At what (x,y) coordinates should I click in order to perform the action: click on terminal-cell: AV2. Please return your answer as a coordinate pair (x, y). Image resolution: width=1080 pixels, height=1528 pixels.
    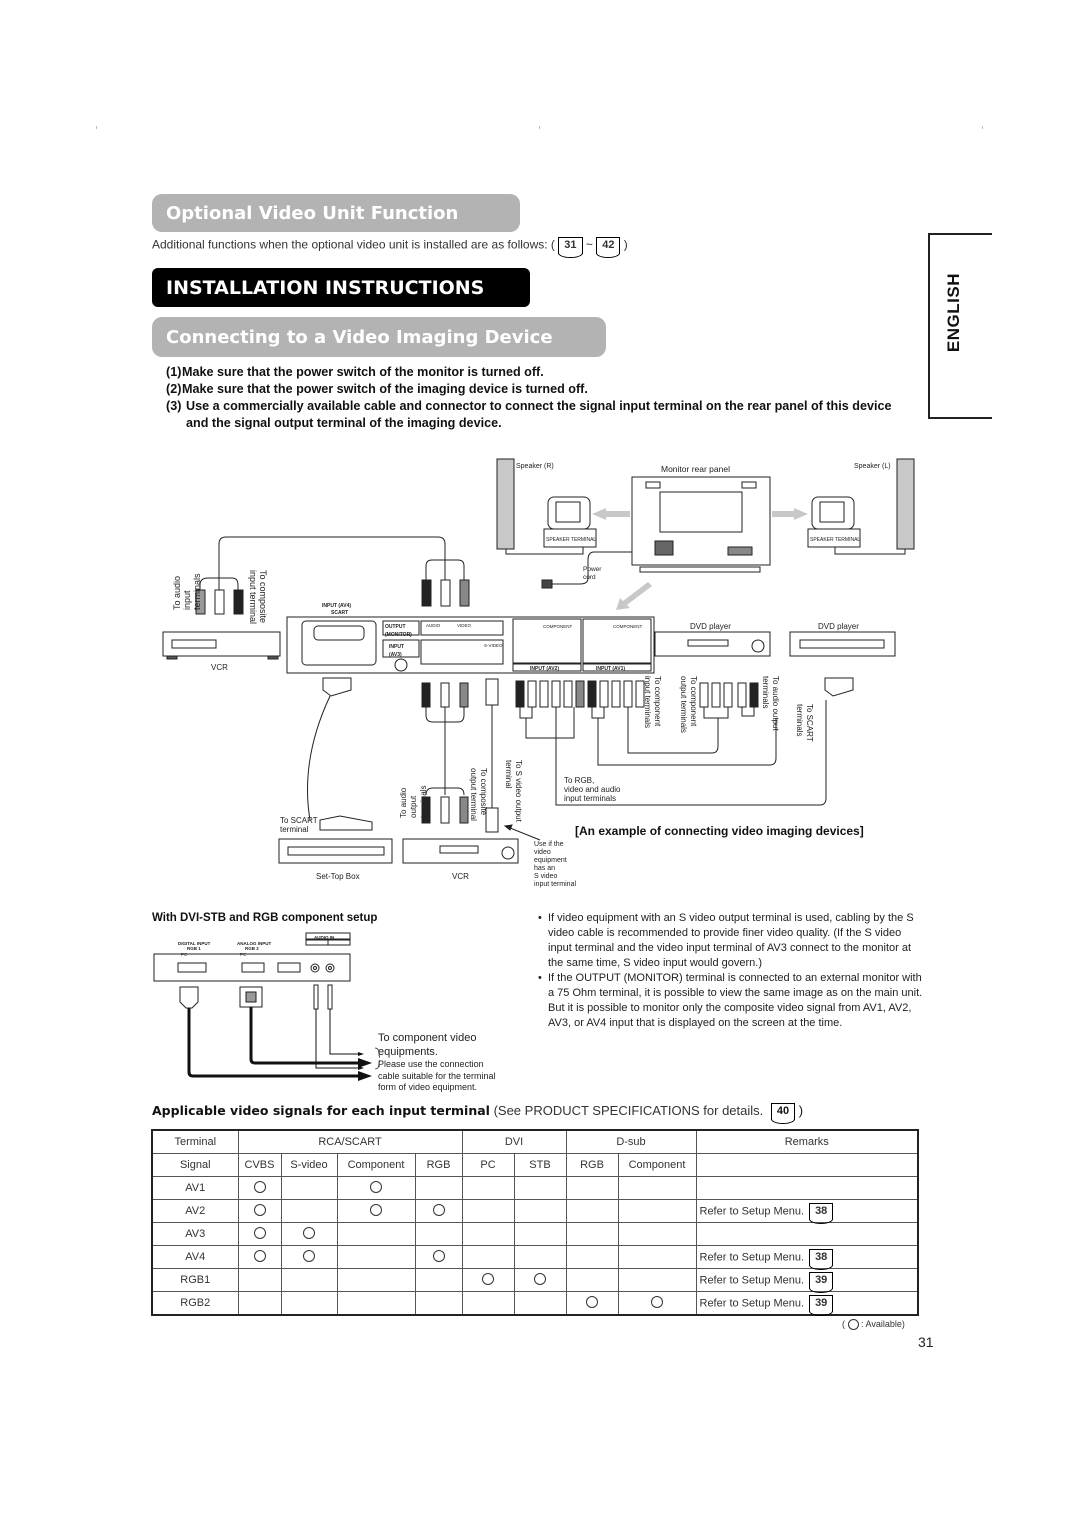
    Looking at the image, I should click on (195, 1211).